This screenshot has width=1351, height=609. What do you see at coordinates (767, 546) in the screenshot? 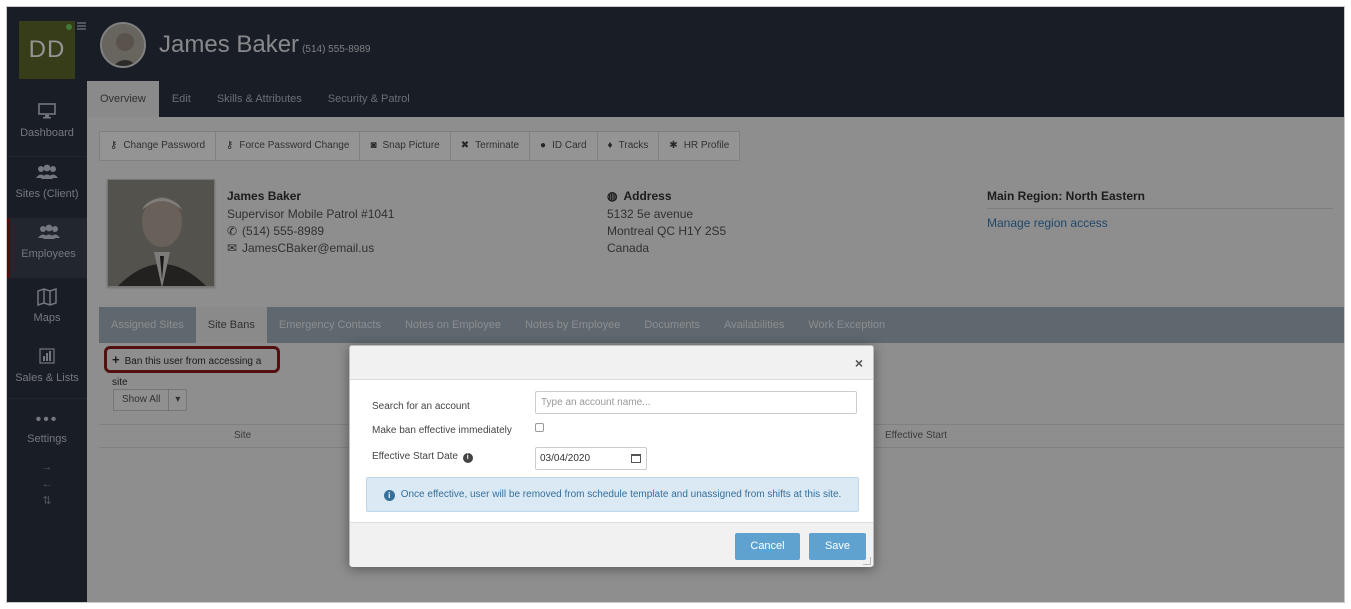
I see `cancel-button: Cancel` at bounding box center [767, 546].